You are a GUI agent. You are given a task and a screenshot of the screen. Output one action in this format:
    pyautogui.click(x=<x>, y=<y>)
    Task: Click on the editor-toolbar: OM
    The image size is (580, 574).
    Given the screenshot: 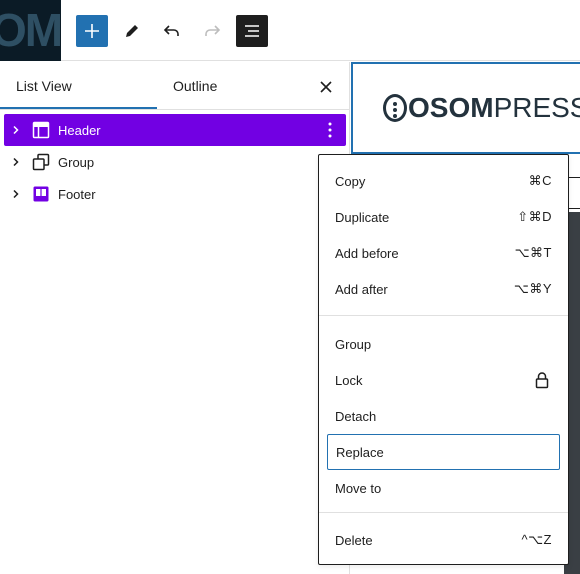 What is the action you would take?
    pyautogui.click(x=290, y=30)
    